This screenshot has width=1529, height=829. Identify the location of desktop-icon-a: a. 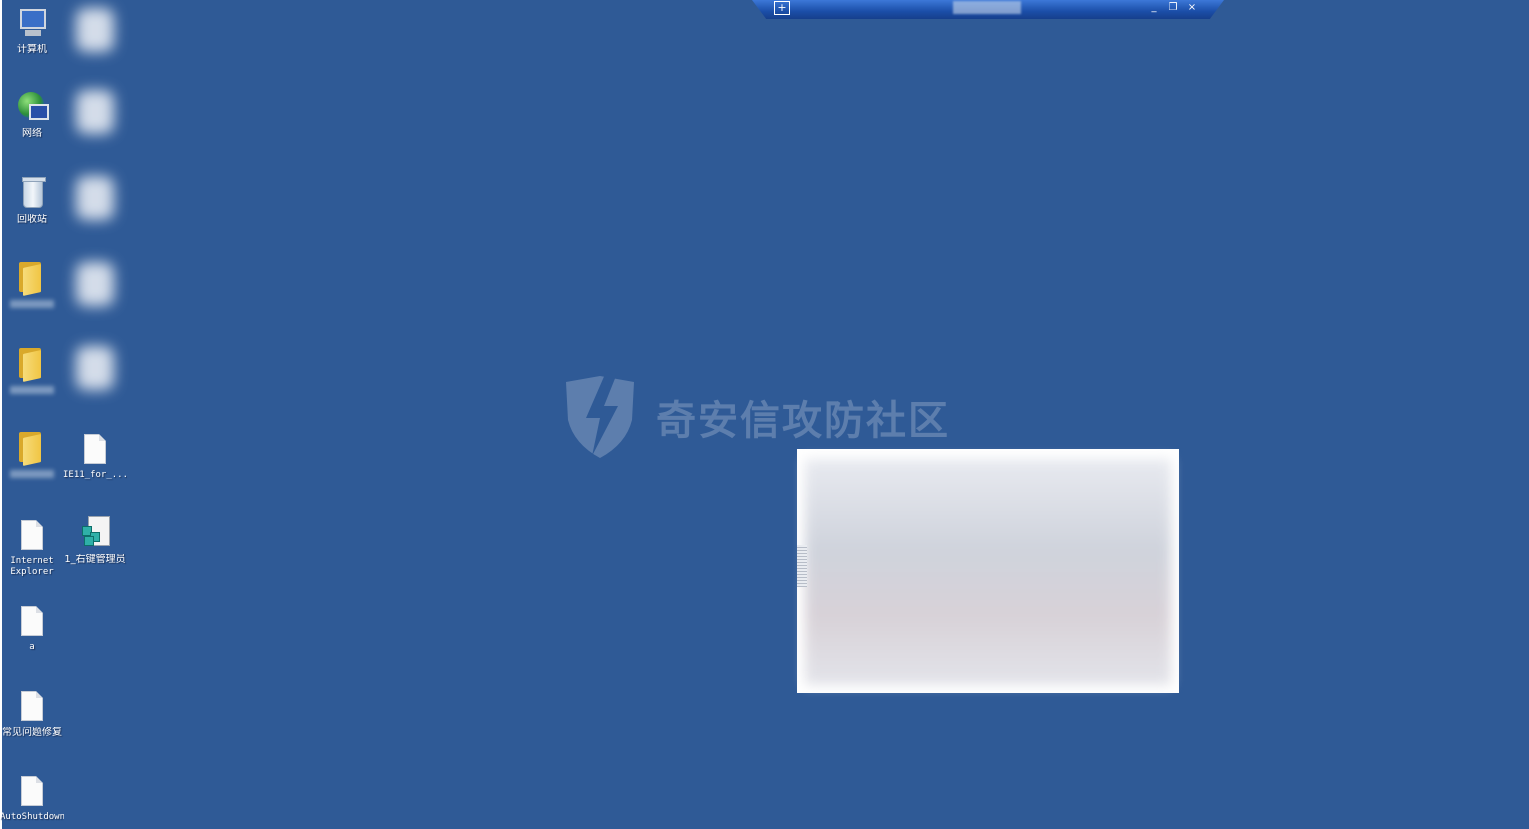
(32, 628).